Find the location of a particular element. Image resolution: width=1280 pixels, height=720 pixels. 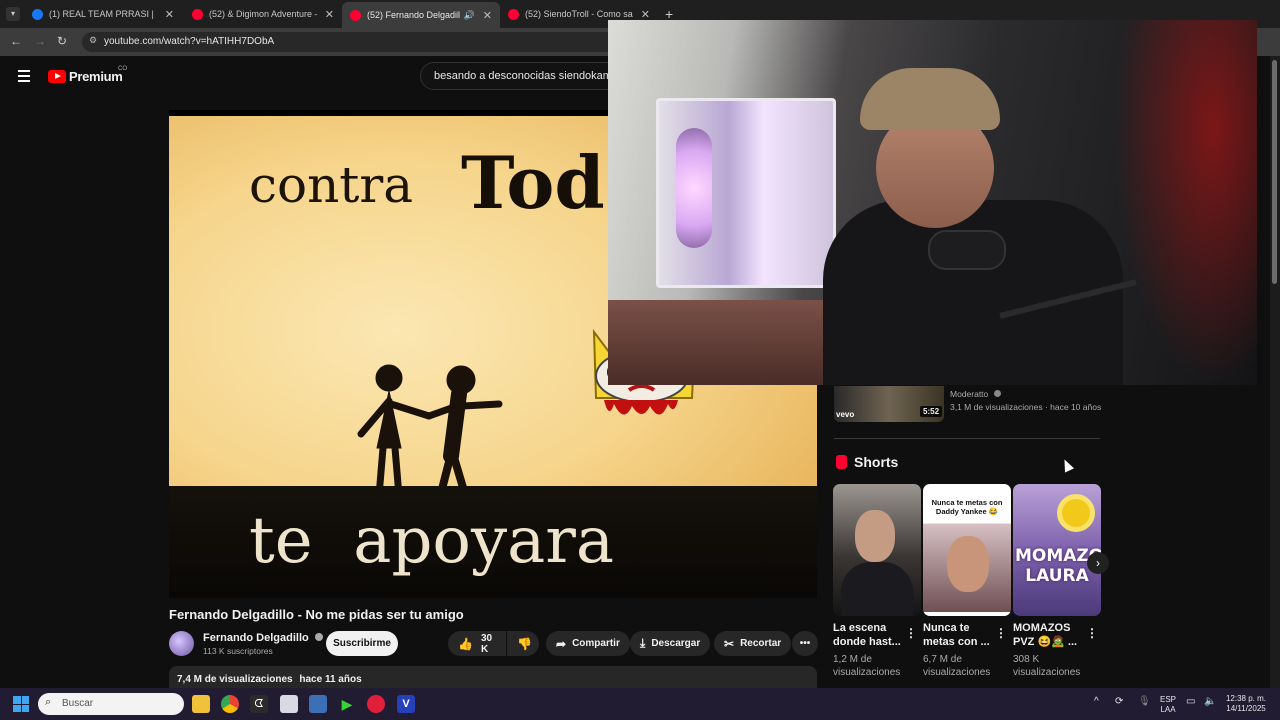

short-2-caption: Nunca te metas con Daddy Yankee 😂 is located at coordinates (967, 507).